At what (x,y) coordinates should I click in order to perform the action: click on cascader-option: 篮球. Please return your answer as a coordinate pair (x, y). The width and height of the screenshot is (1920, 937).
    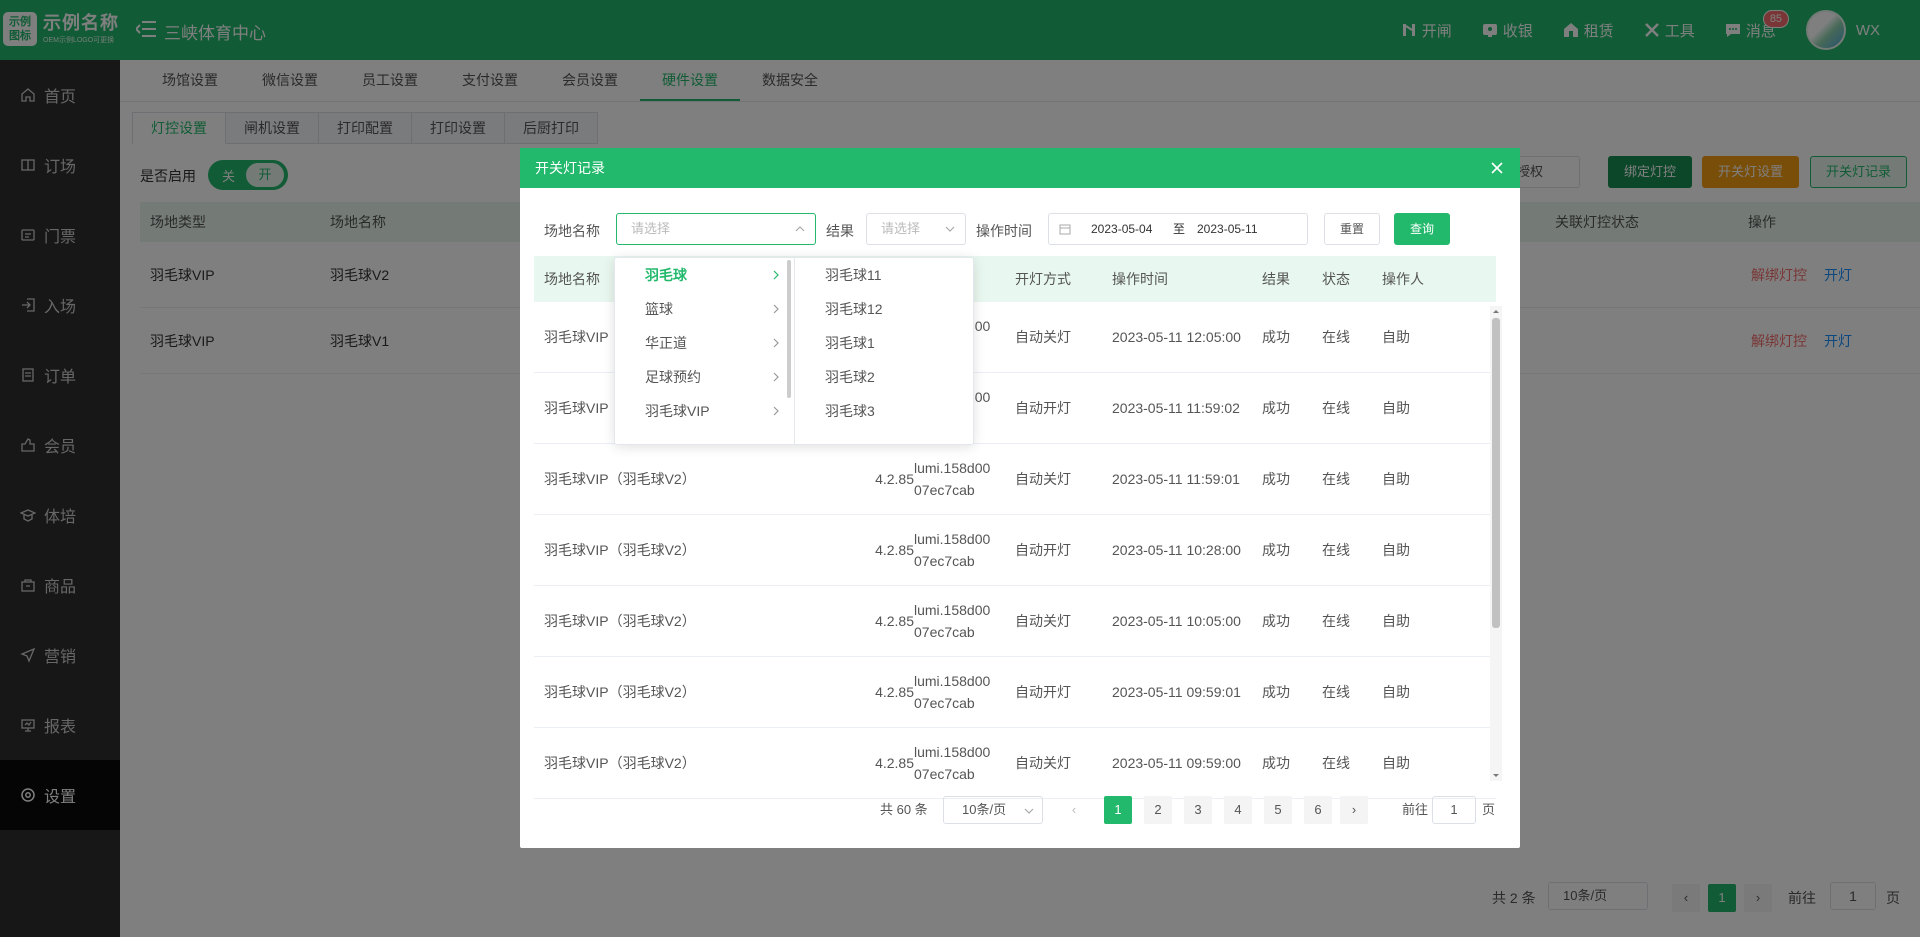
    Looking at the image, I should click on (704, 309).